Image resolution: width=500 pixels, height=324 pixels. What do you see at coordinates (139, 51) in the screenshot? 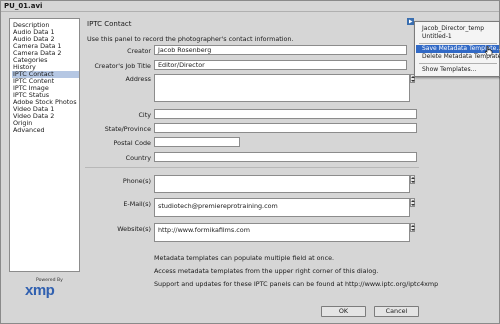
I see `creator-label: Creator` at bounding box center [139, 51].